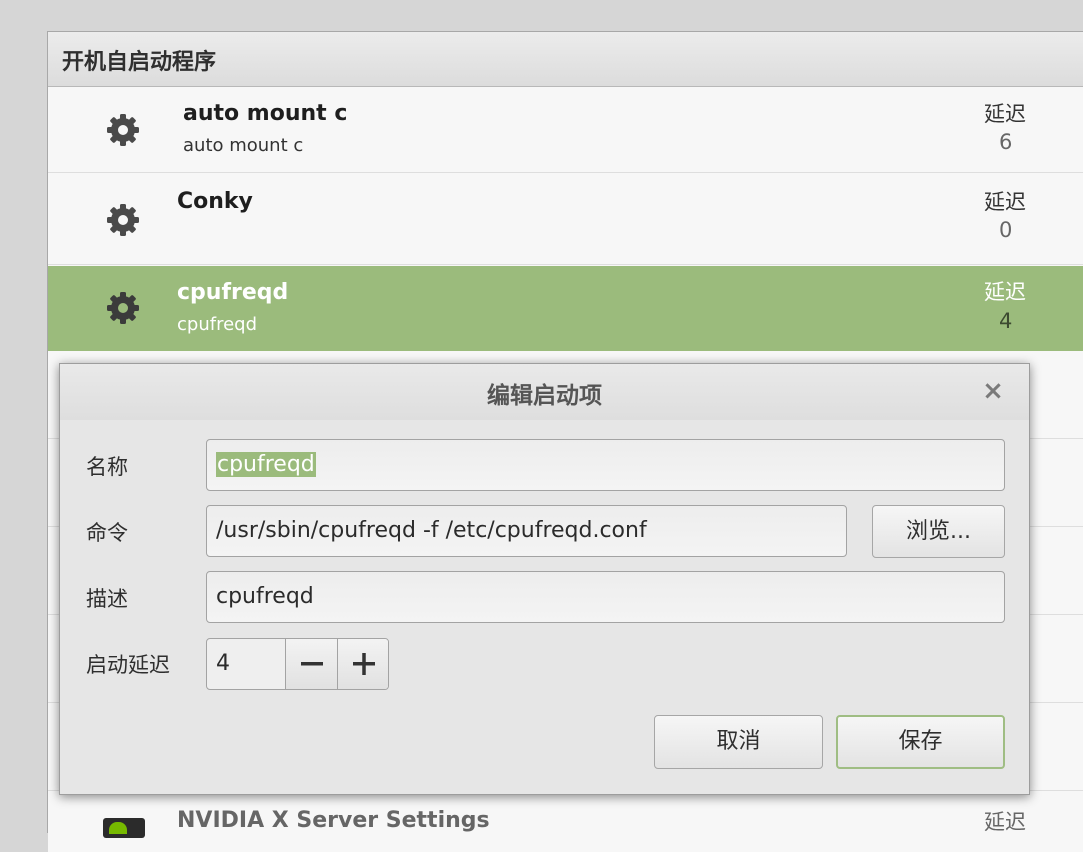 This screenshot has width=1083, height=852. I want to click on save-button: 保存, so click(920, 742).